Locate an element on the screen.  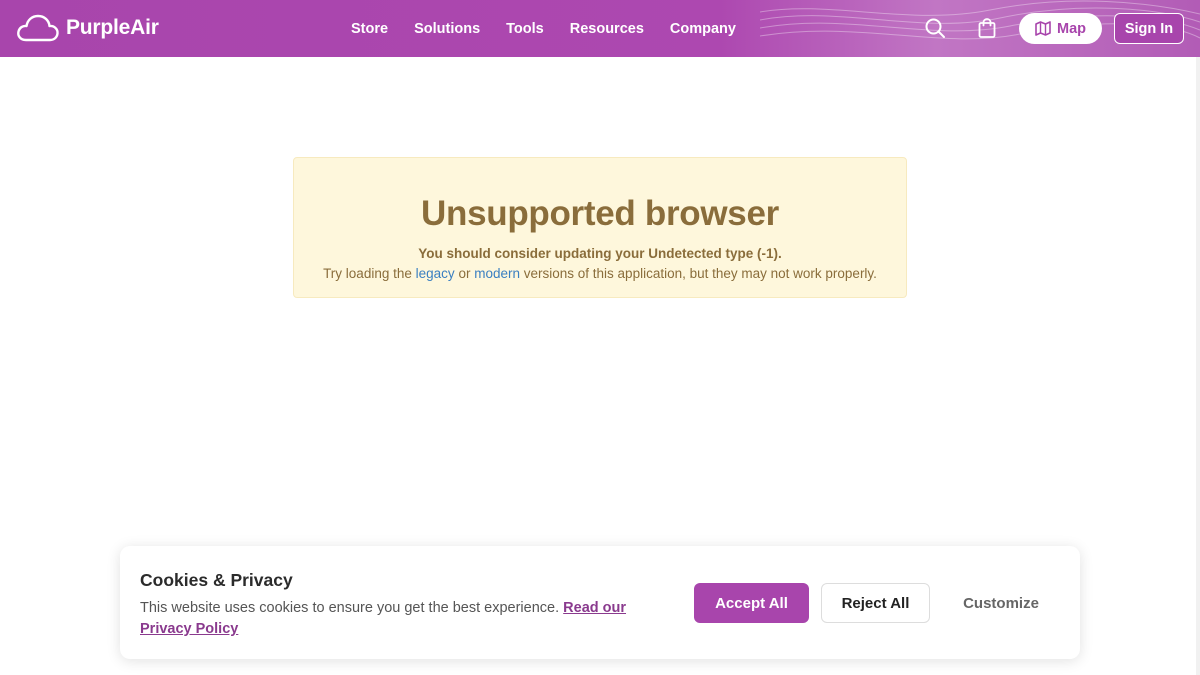
alert-suggestion-or: or is located at coordinates (464, 273).